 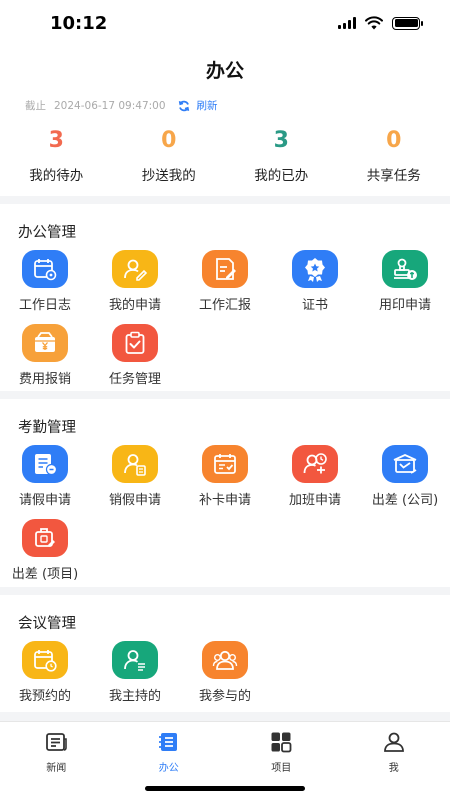 I want to click on stat-todo: 3 我的待办, so click(x=56, y=155).